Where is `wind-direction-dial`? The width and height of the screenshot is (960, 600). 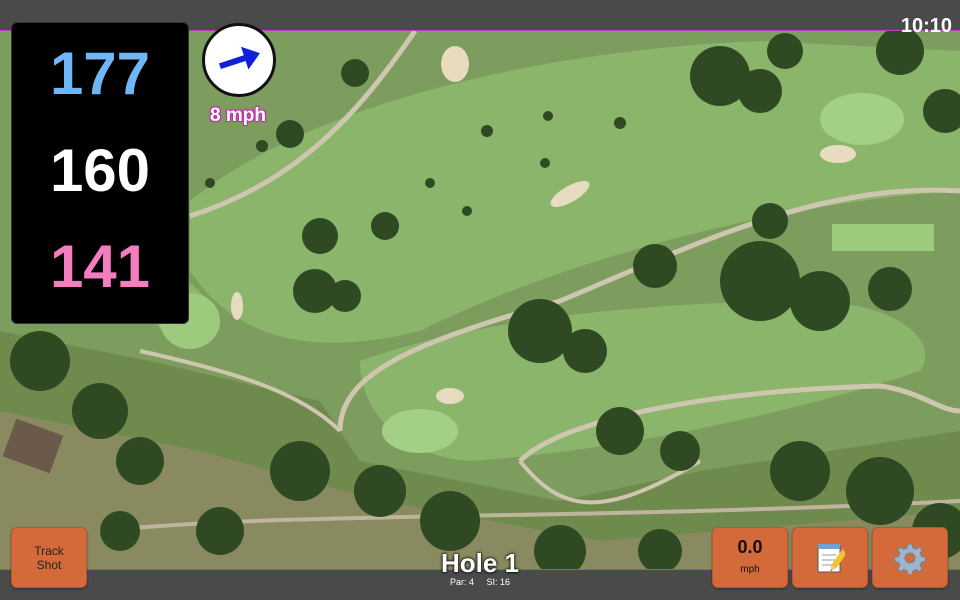
wind-direction-dial is located at coordinates (239, 60).